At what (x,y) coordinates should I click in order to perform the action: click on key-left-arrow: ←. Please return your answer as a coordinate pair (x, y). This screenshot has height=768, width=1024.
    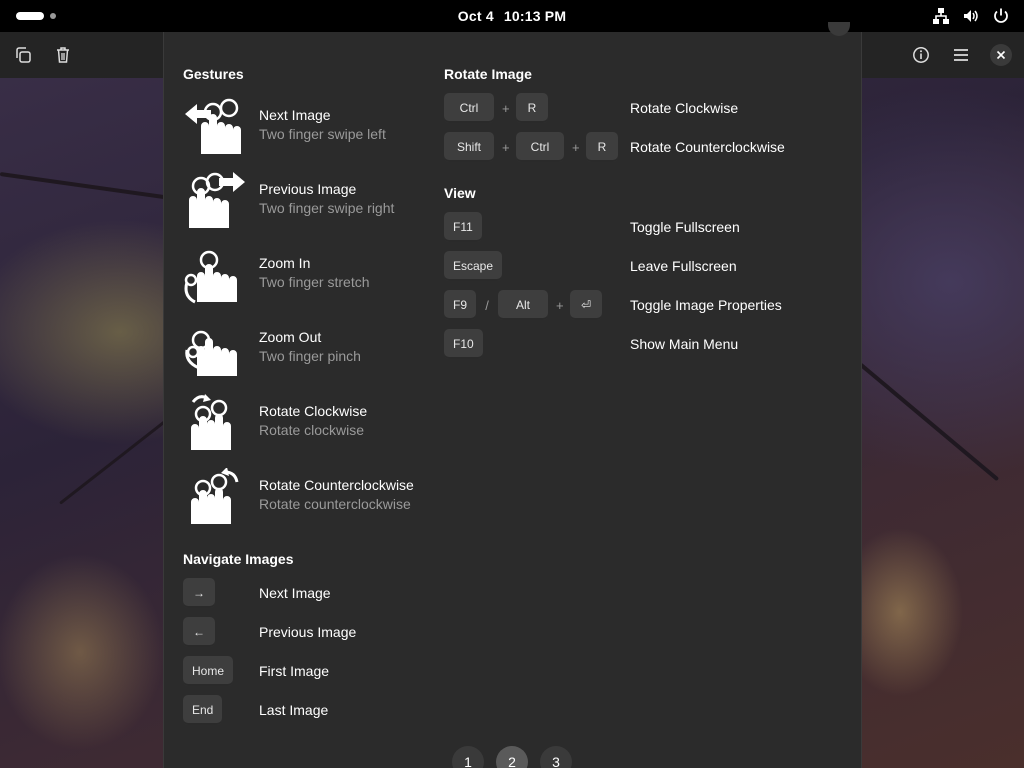
    Looking at the image, I should click on (199, 632).